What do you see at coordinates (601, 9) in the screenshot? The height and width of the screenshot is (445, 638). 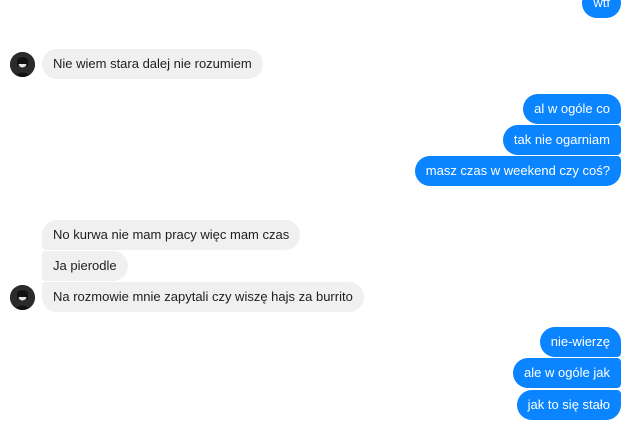 I see `message-bubble-outgoing: wtf` at bounding box center [601, 9].